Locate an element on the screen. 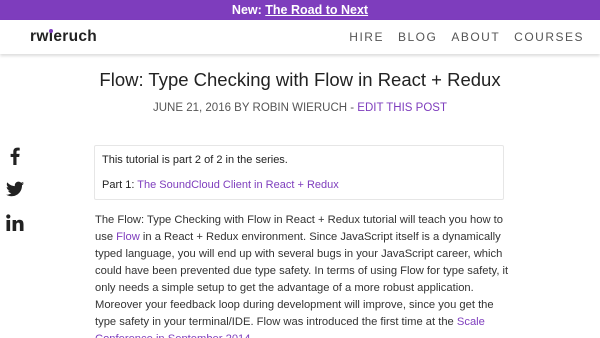  logo-text-end: eruch is located at coordinates (75, 36).